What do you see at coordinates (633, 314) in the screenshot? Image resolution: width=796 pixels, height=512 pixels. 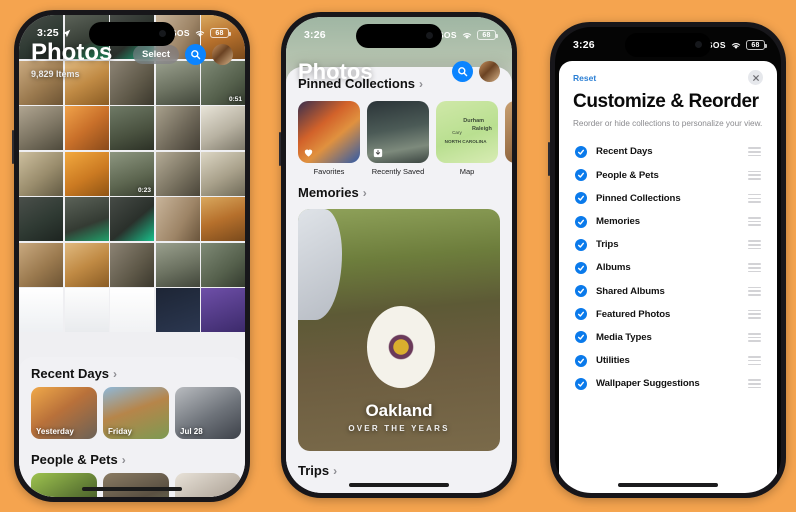 I see `collection-label: Featured Photos` at bounding box center [633, 314].